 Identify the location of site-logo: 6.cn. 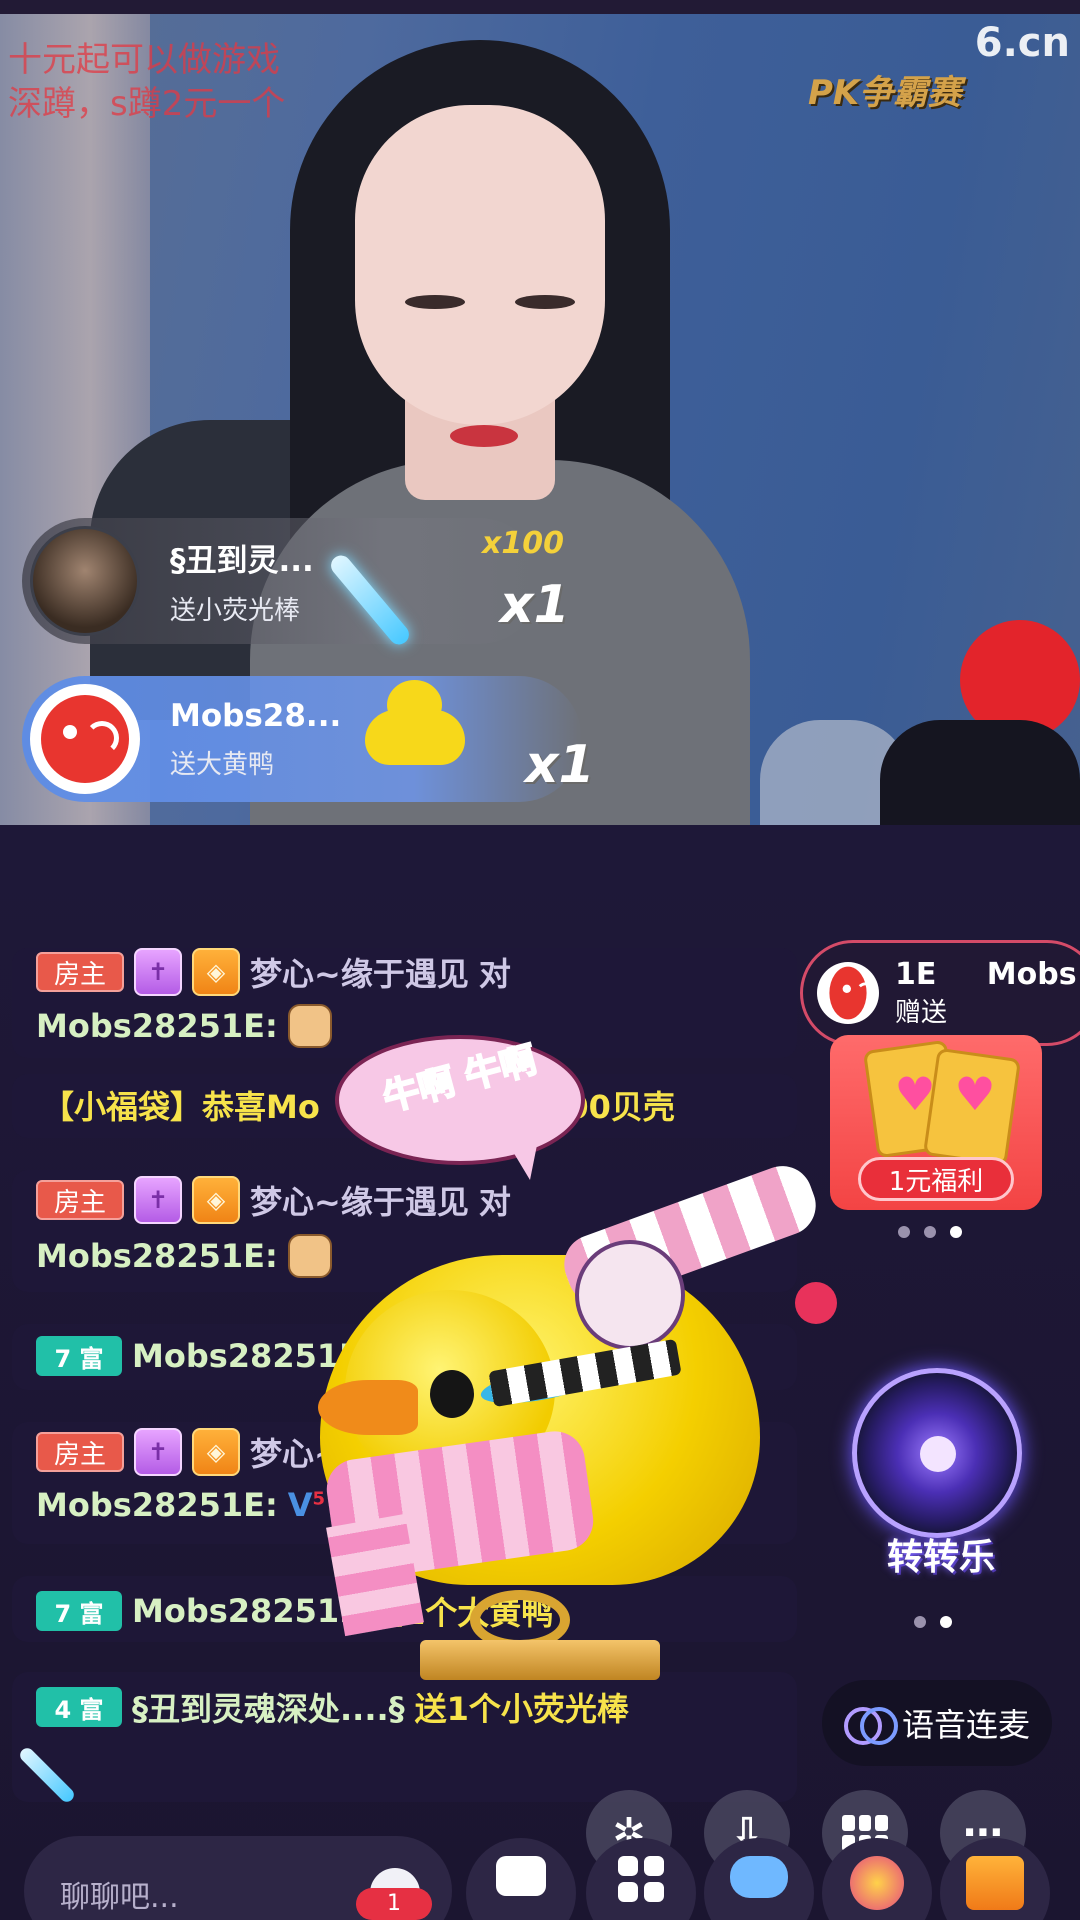
(1022, 43).